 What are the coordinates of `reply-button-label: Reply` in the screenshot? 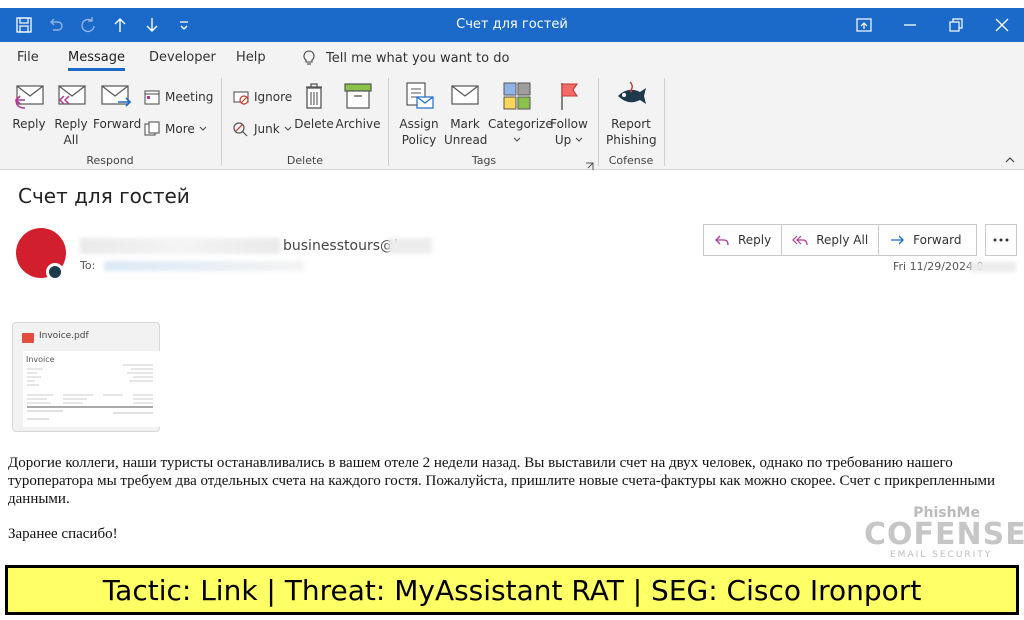 It's located at (755, 240).